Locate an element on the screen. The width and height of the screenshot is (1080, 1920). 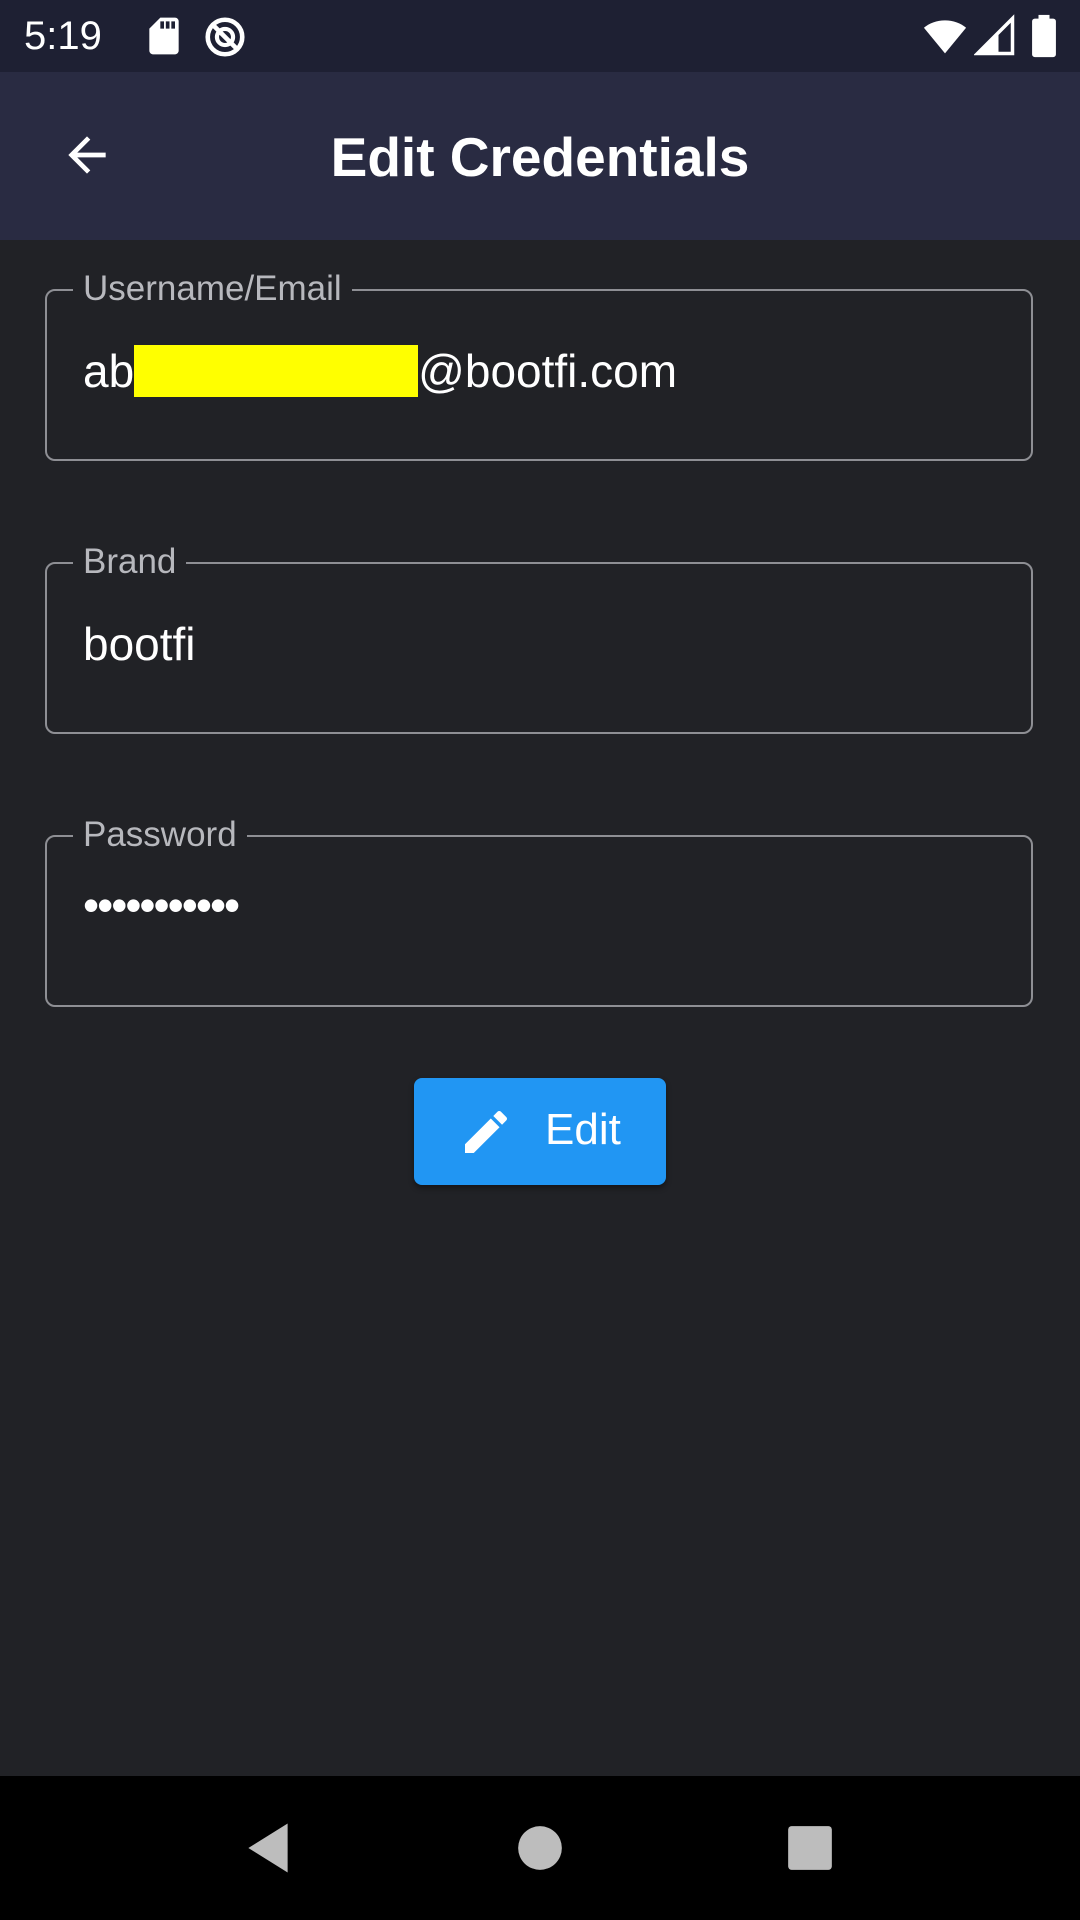
username-value: ab @bootfi.com is located at coordinates (542, 371).